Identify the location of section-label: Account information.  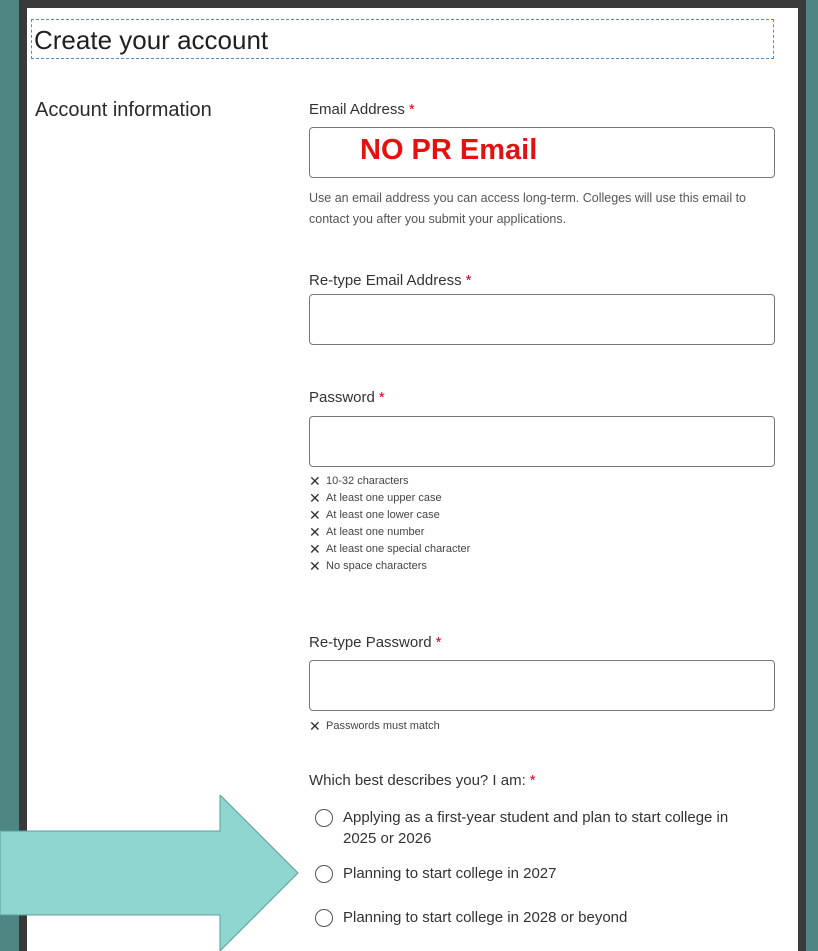
(123, 110).